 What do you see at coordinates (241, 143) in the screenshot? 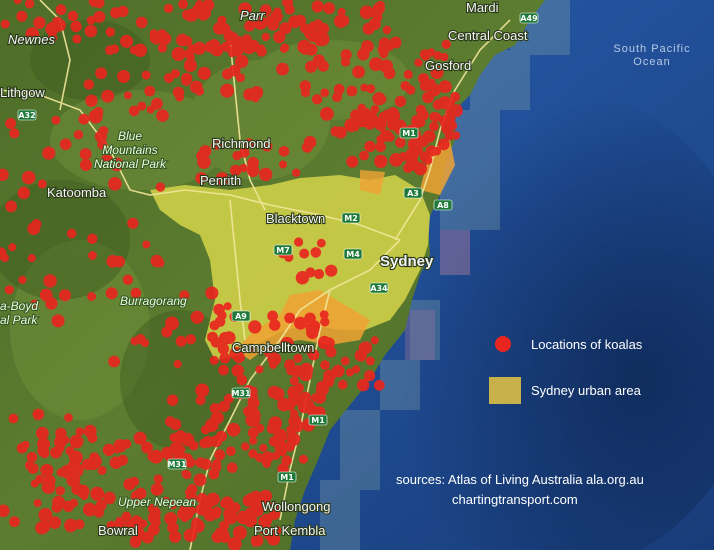
I see `place-richmond: Richmond` at bounding box center [241, 143].